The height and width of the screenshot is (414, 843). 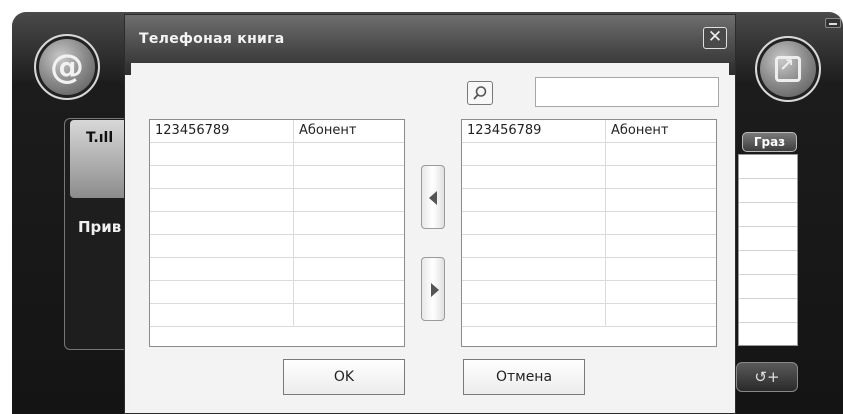 What do you see at coordinates (769, 142) in the screenshot?
I see `right-tab: Граз` at bounding box center [769, 142].